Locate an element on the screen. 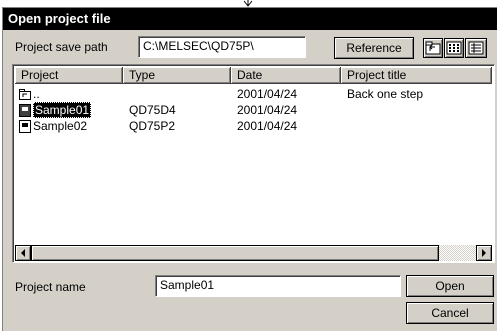  list-item: .. 2001/04/24 Back one step is located at coordinates (253, 94).